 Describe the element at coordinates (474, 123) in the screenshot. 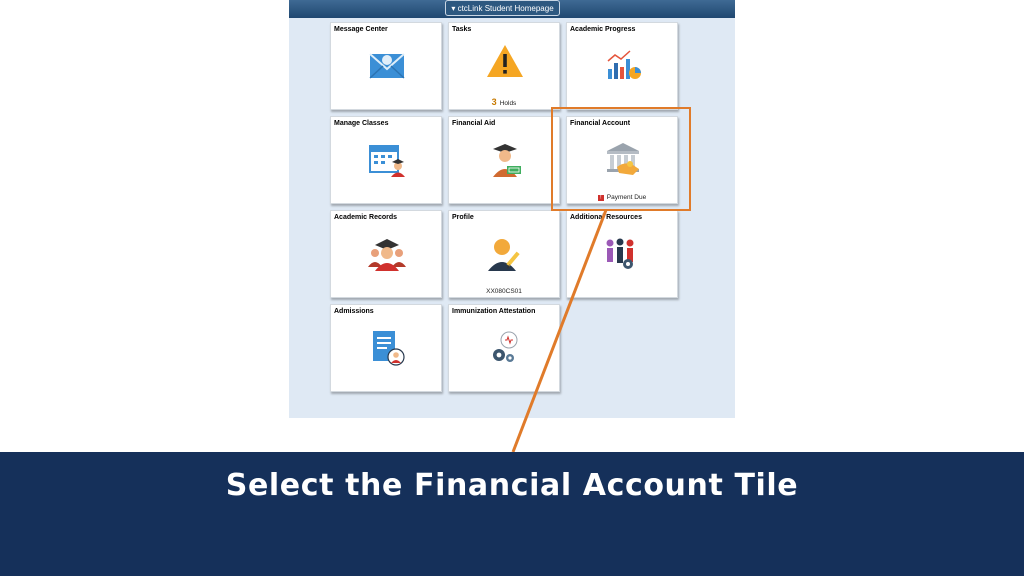

I see `tile-title: Financial Aid` at that location.